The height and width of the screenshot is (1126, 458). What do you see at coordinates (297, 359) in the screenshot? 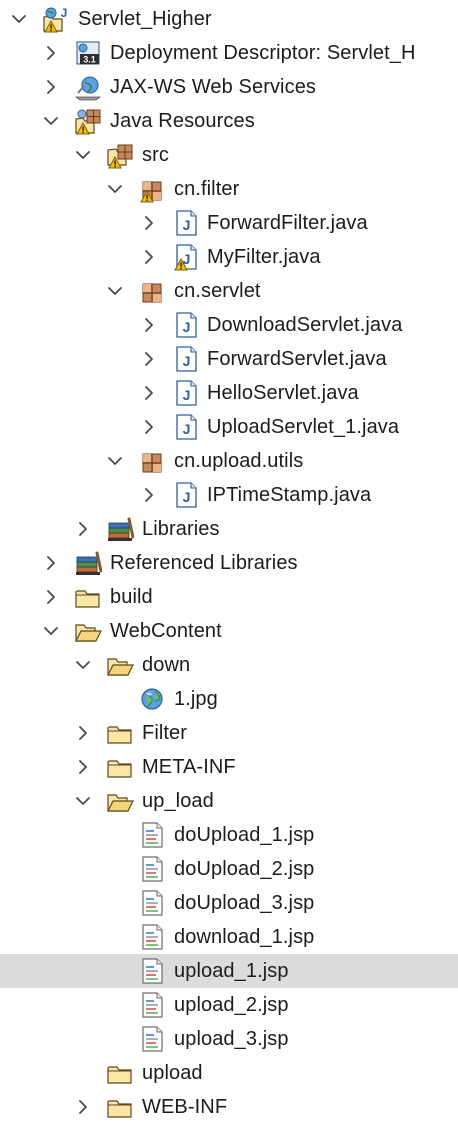
I see `tree-item-label: ForwardServlet.java` at bounding box center [297, 359].